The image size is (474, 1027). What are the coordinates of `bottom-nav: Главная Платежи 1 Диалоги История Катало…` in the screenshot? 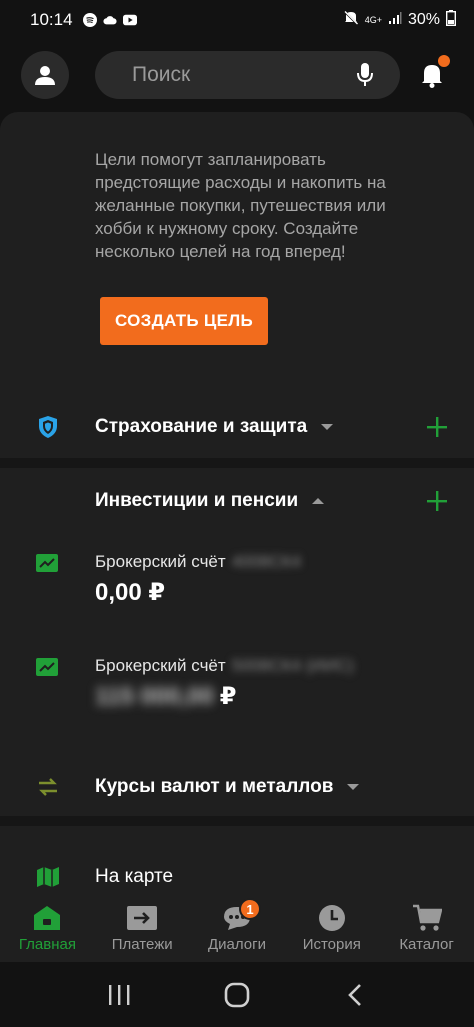 It's located at (237, 930).